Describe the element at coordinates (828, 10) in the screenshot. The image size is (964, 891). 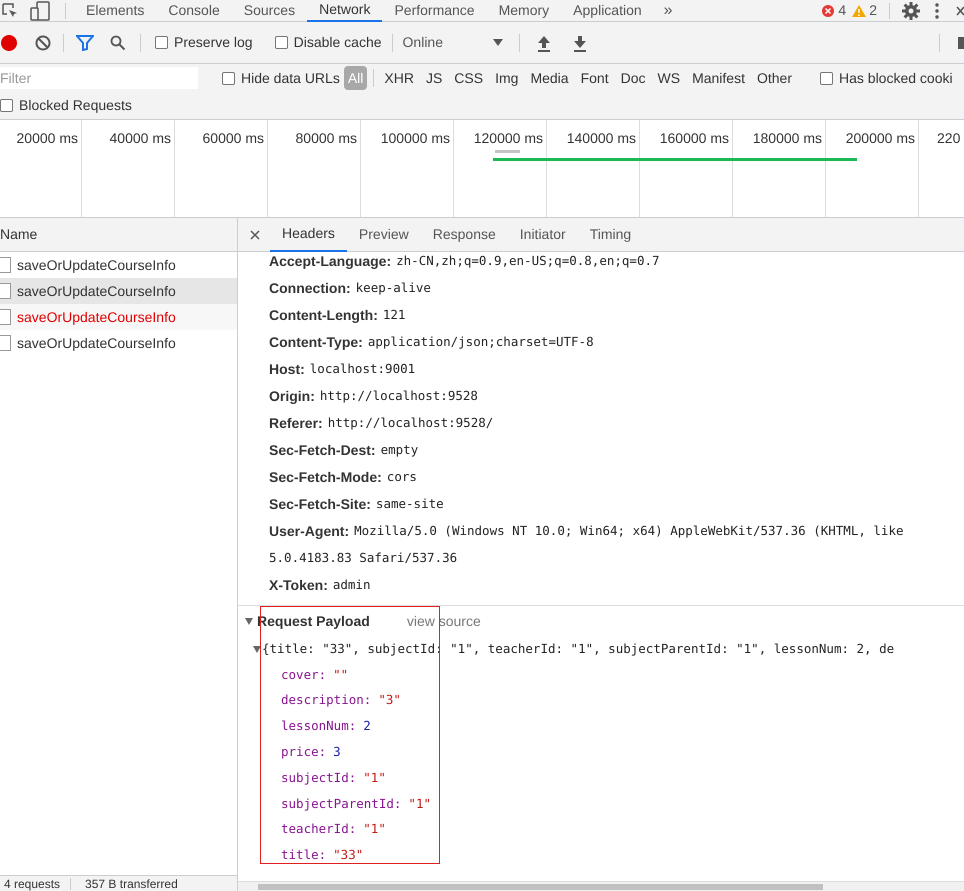
I see `error-icon` at that location.